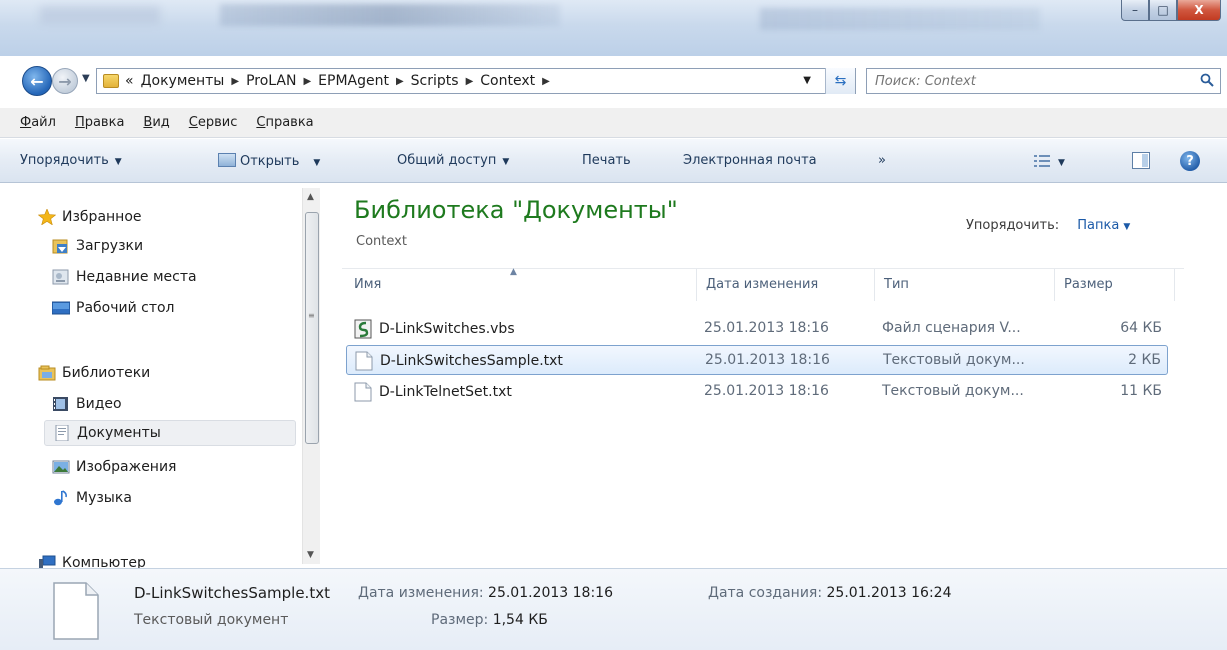  What do you see at coordinates (92, 498) in the screenshot?
I see `nav-music: Музыка` at bounding box center [92, 498].